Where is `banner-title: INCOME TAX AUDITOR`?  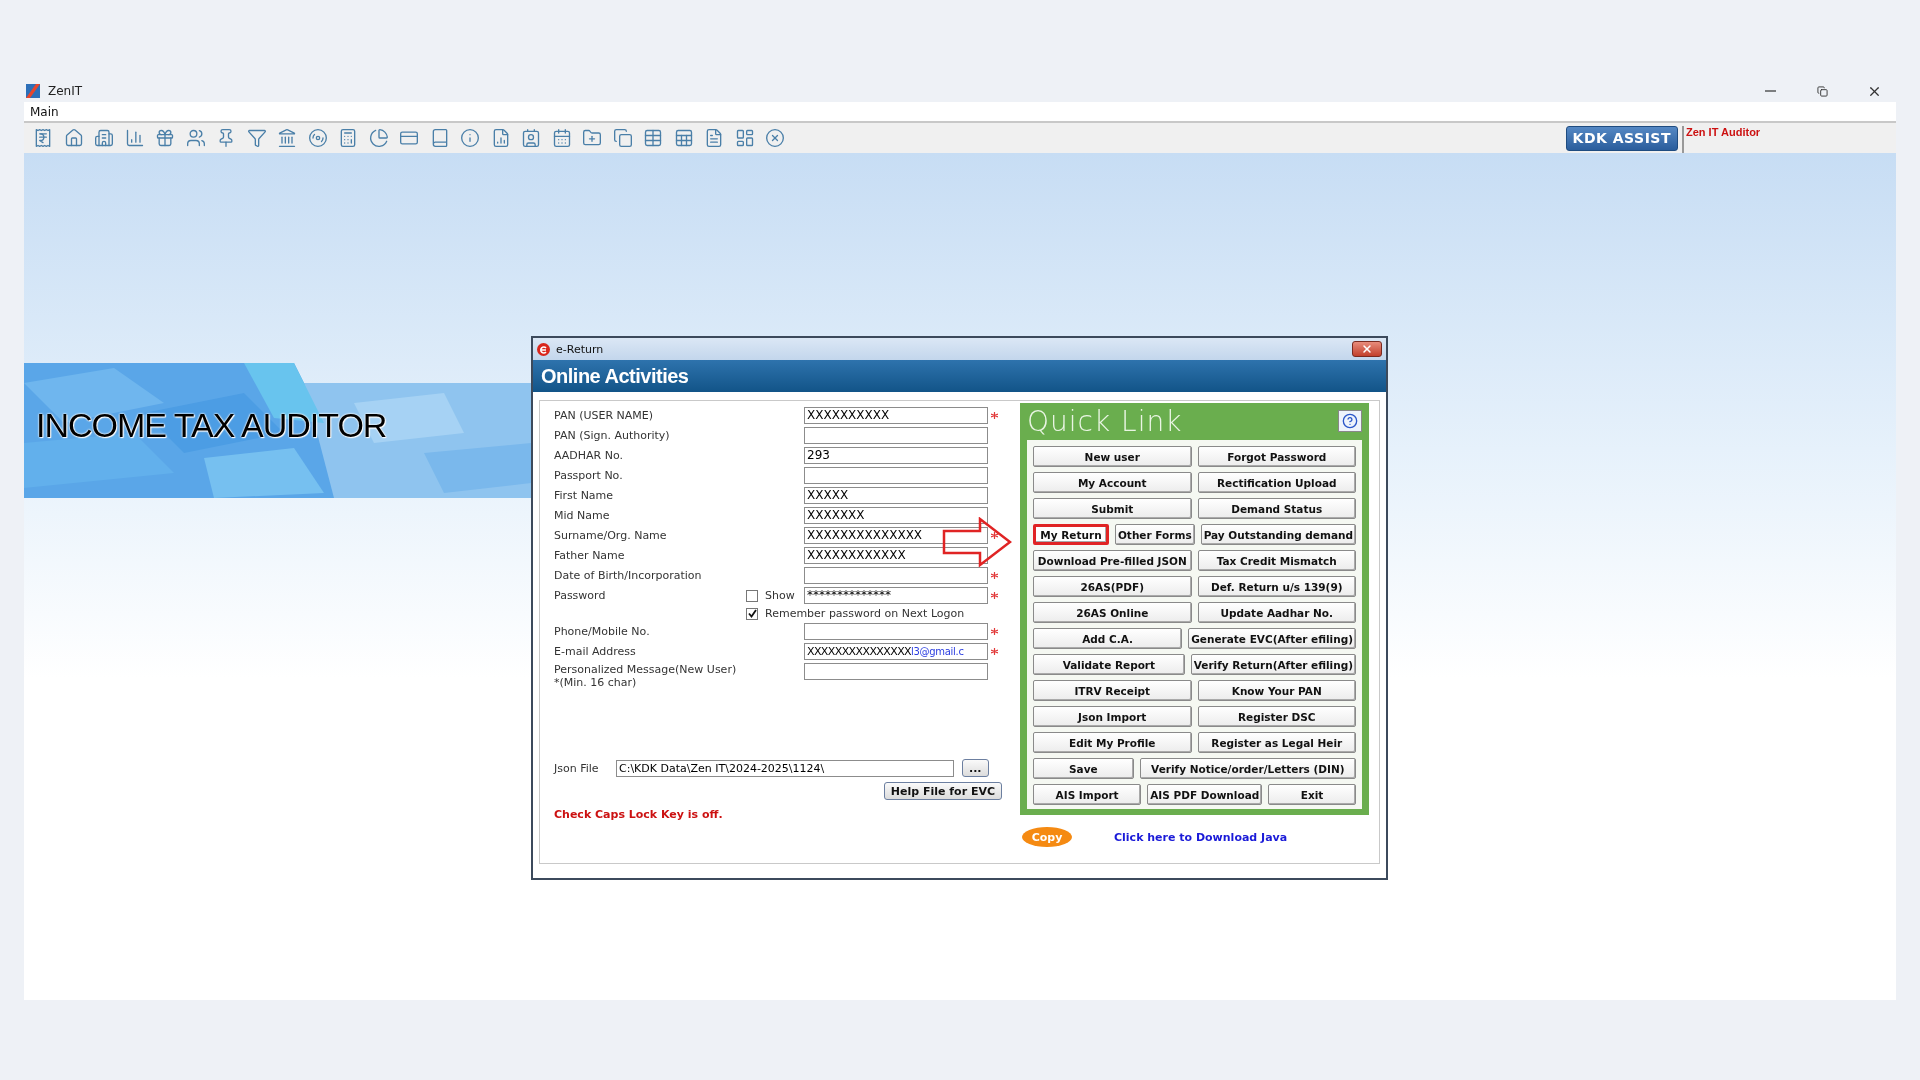 banner-title: INCOME TAX AUDITOR is located at coordinates (211, 425).